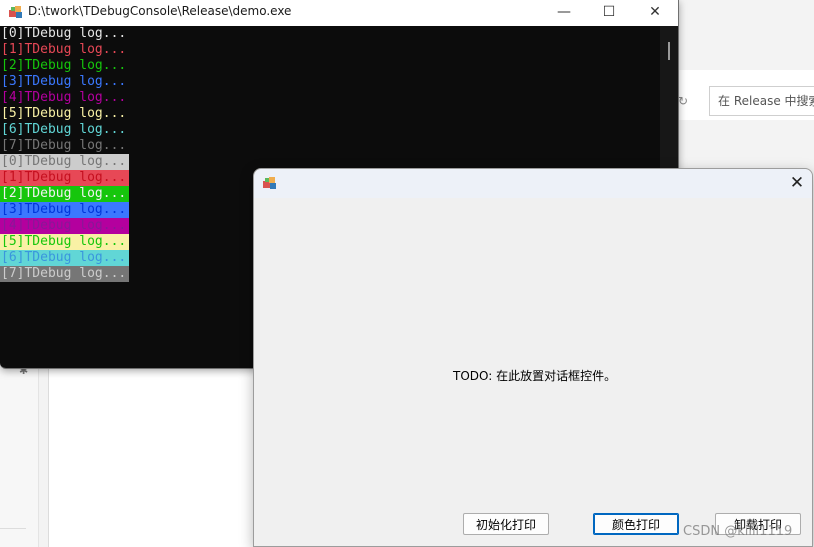  I want to click on refresh-icon: ↻, so click(683, 101).